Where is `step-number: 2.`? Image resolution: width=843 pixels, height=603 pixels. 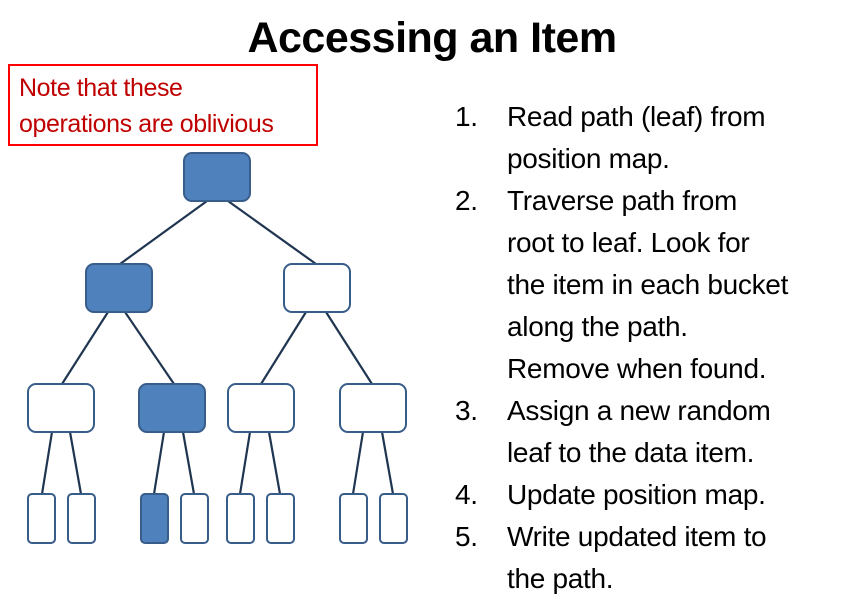
step-number: 2. is located at coordinates (466, 200).